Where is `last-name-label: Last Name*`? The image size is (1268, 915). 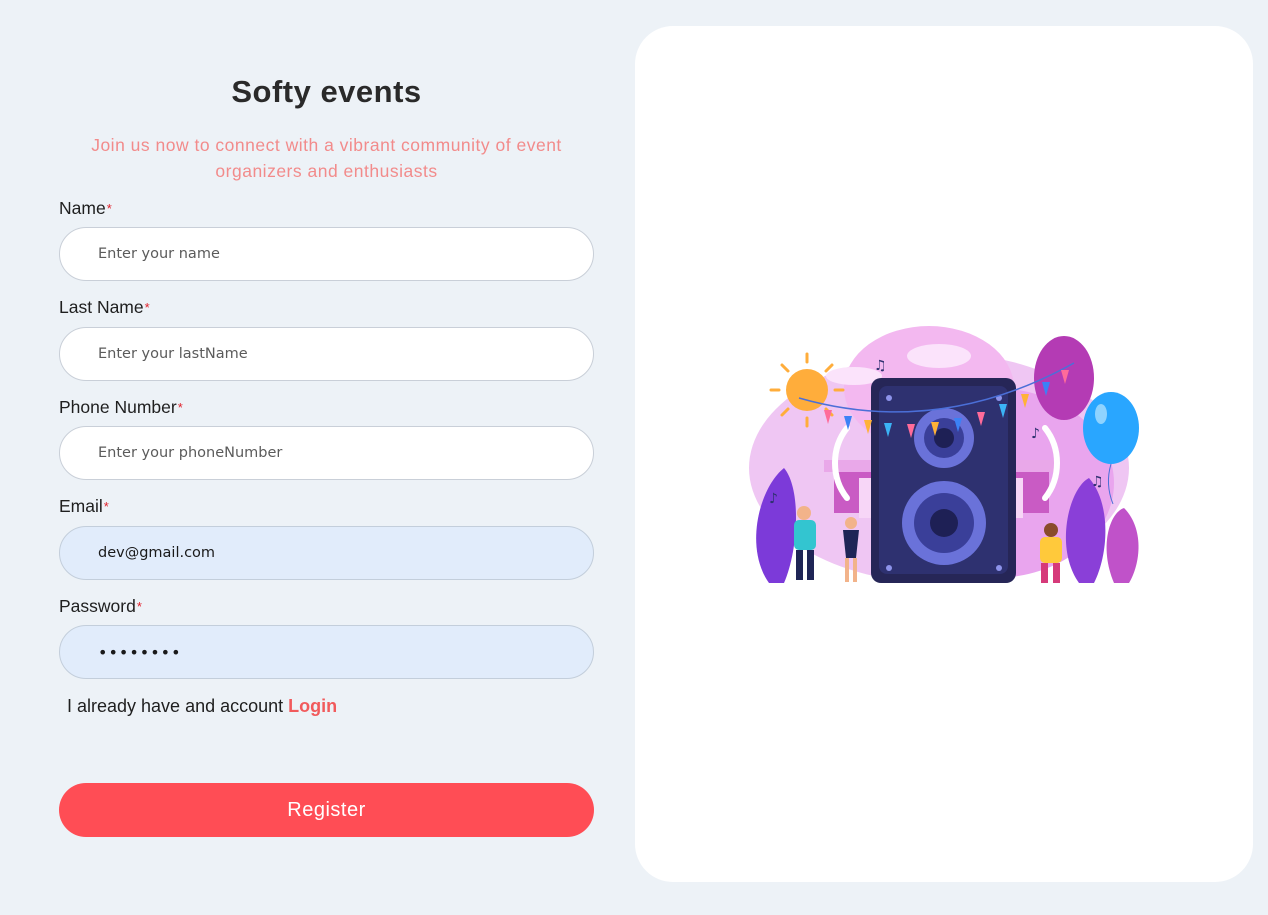
last-name-label: Last Name* is located at coordinates (104, 307).